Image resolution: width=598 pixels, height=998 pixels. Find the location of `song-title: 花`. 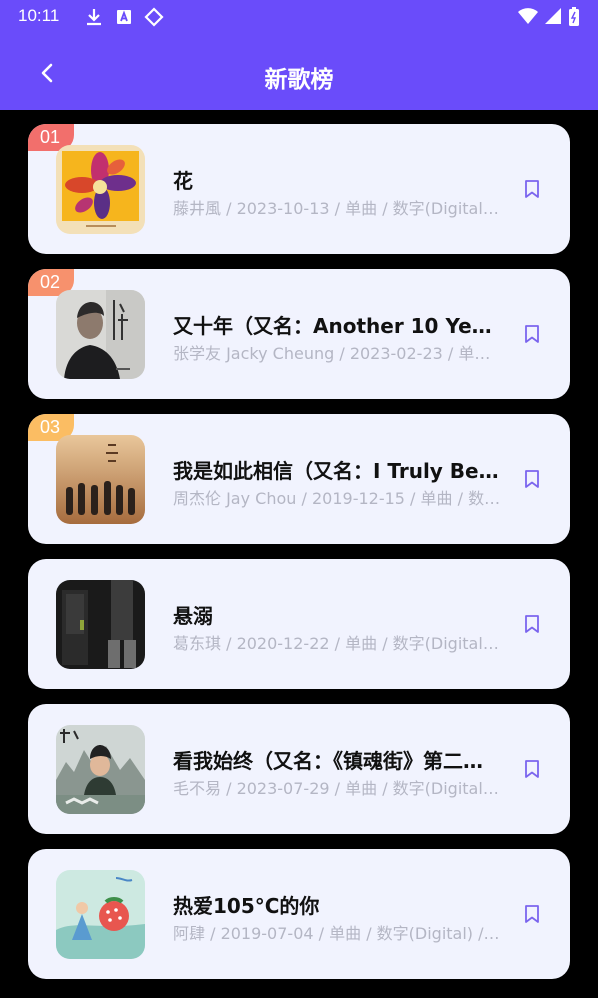

song-title: 花 is located at coordinates (183, 181).